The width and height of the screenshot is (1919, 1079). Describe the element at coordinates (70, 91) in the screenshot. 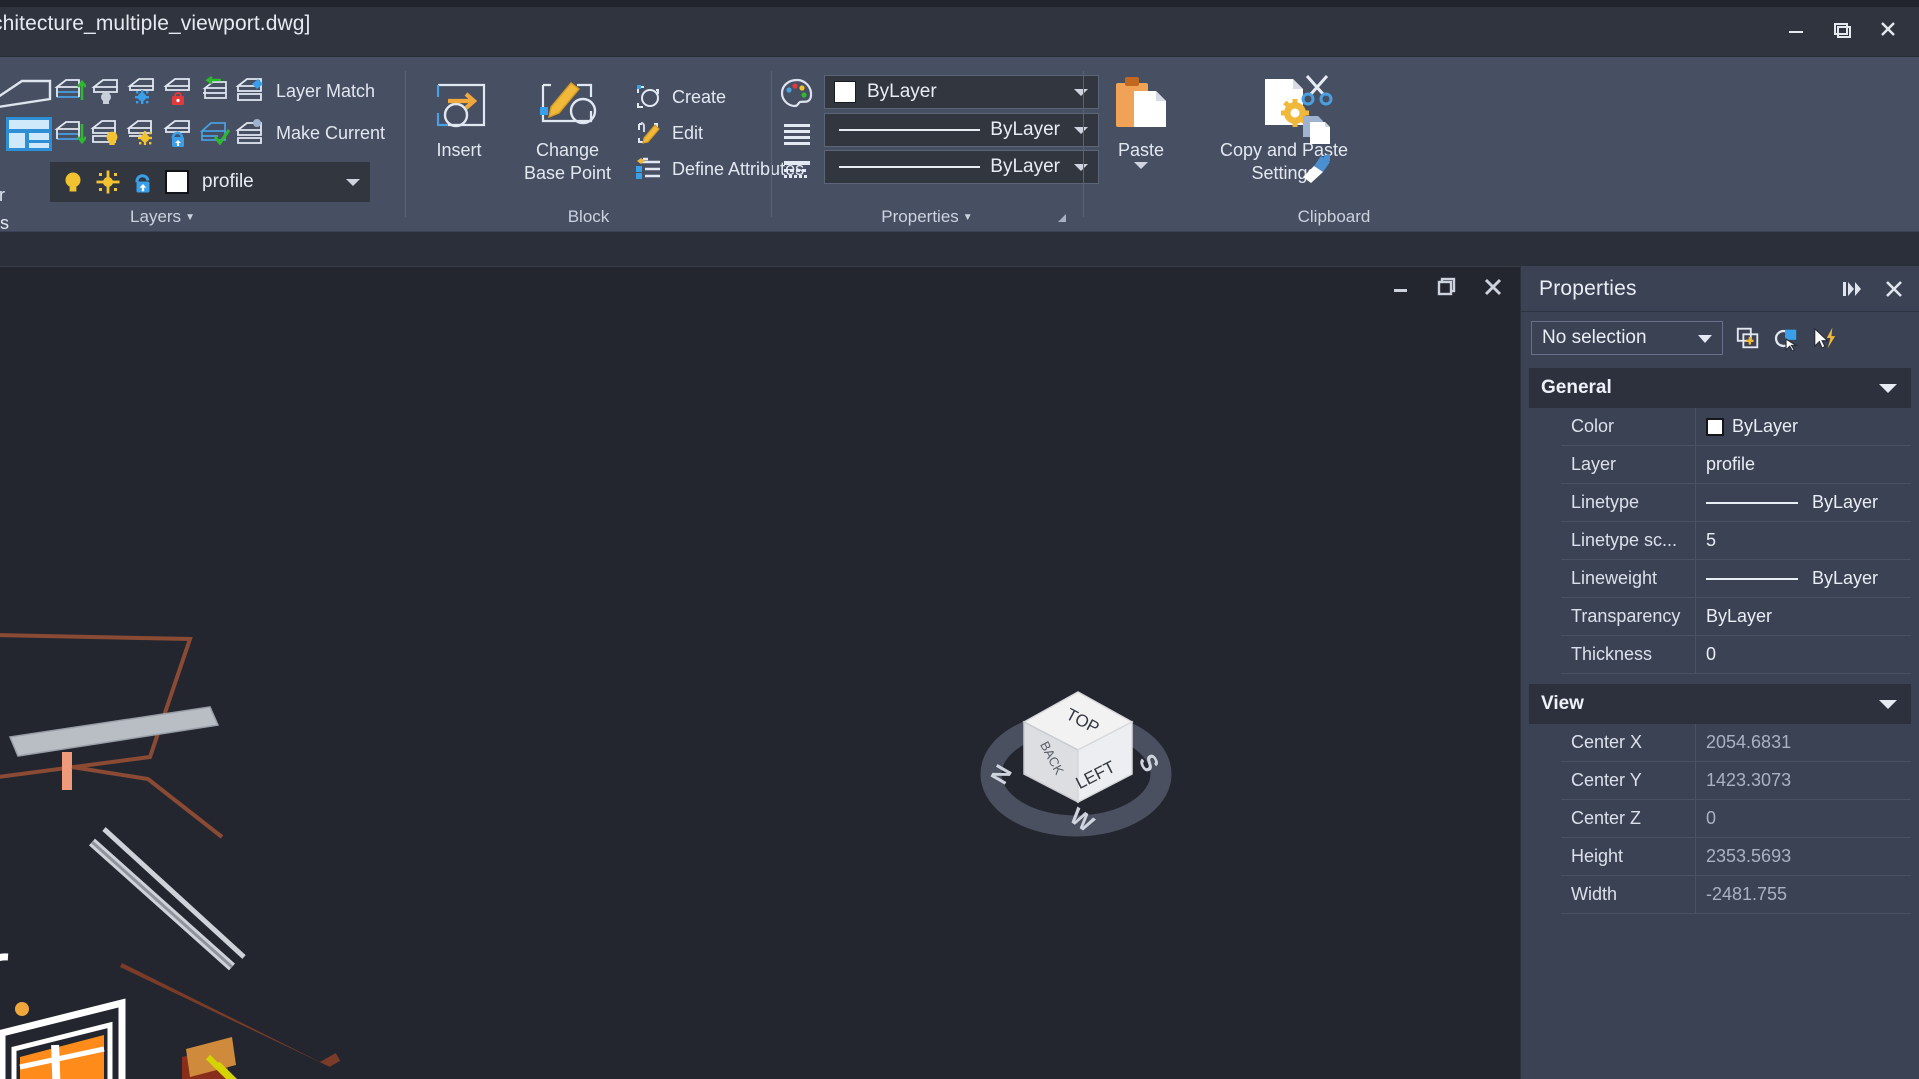

I see `layer-isolate-button` at that location.